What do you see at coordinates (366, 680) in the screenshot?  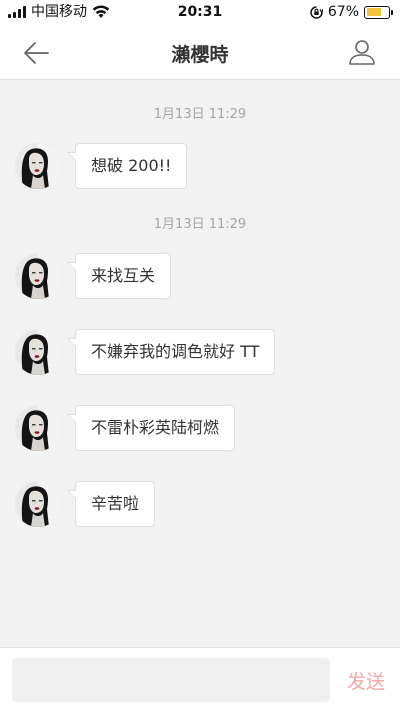 I see `send-button: 发送` at bounding box center [366, 680].